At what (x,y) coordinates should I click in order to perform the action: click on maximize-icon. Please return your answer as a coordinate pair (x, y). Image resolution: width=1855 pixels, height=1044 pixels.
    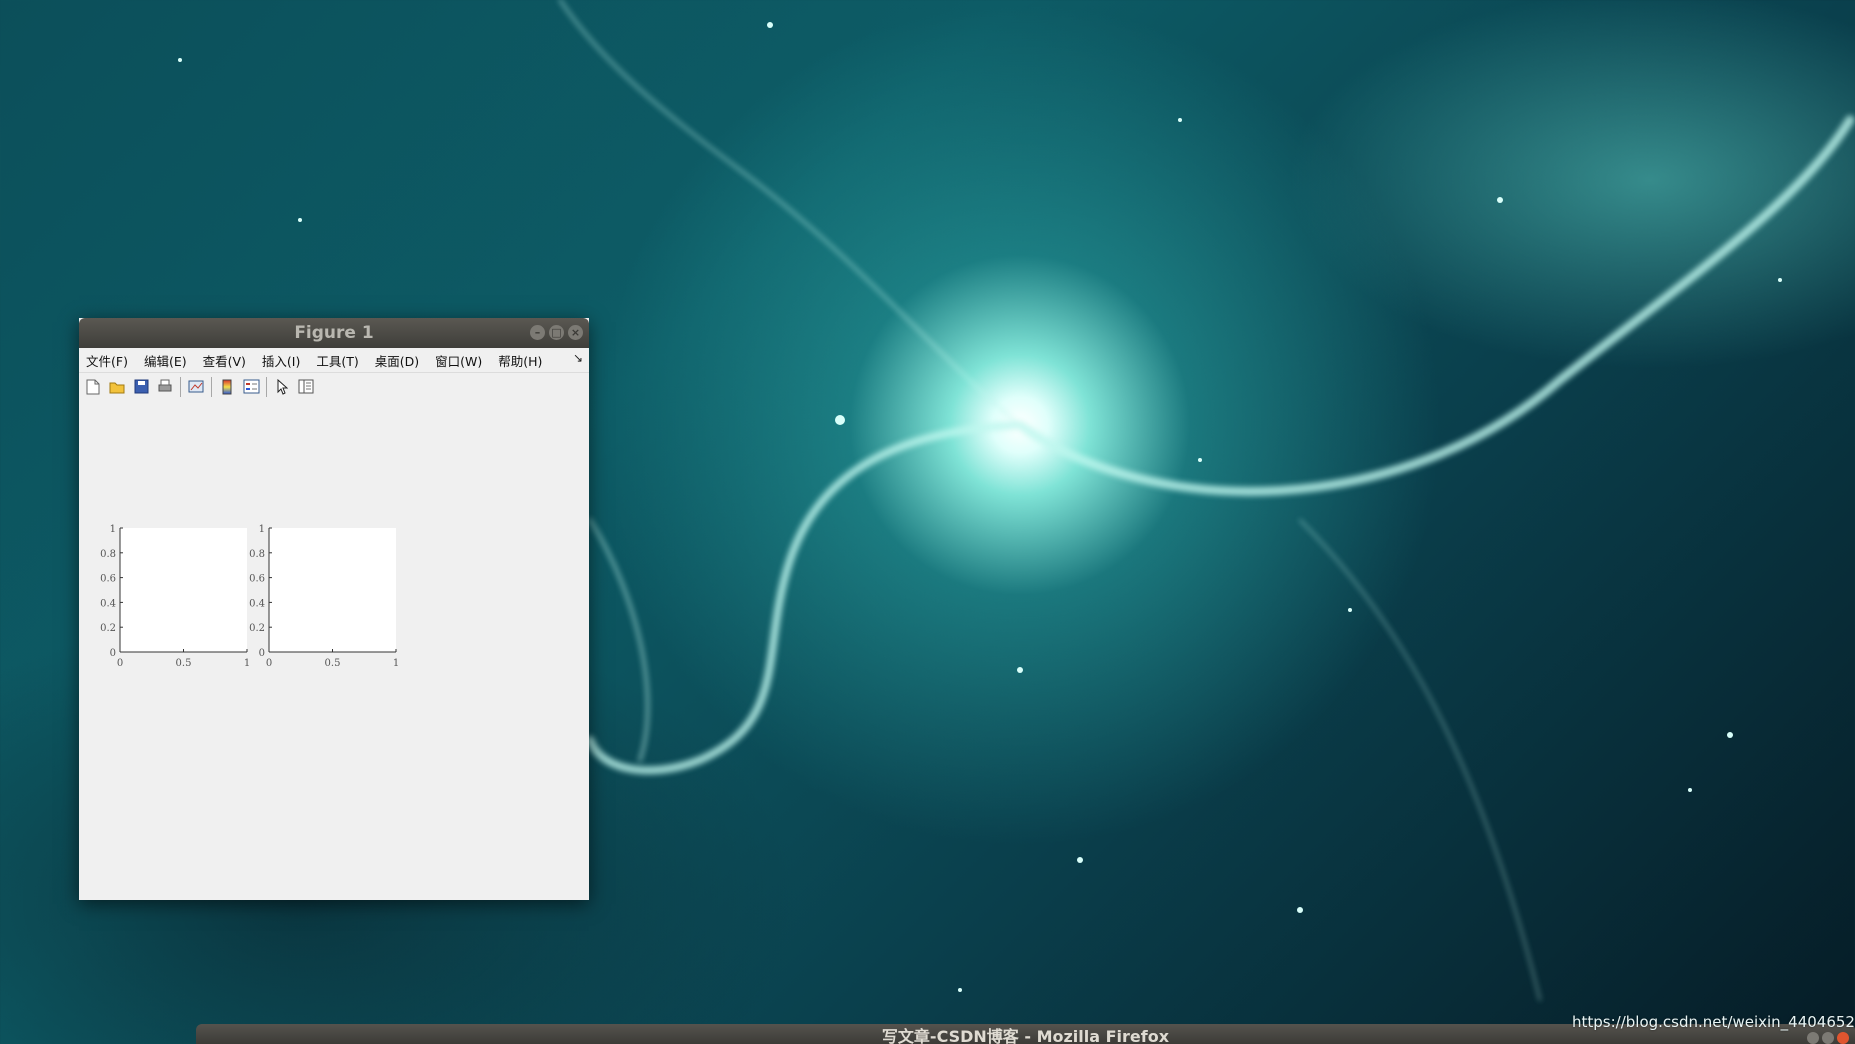
    Looking at the image, I should click on (1828, 1038).